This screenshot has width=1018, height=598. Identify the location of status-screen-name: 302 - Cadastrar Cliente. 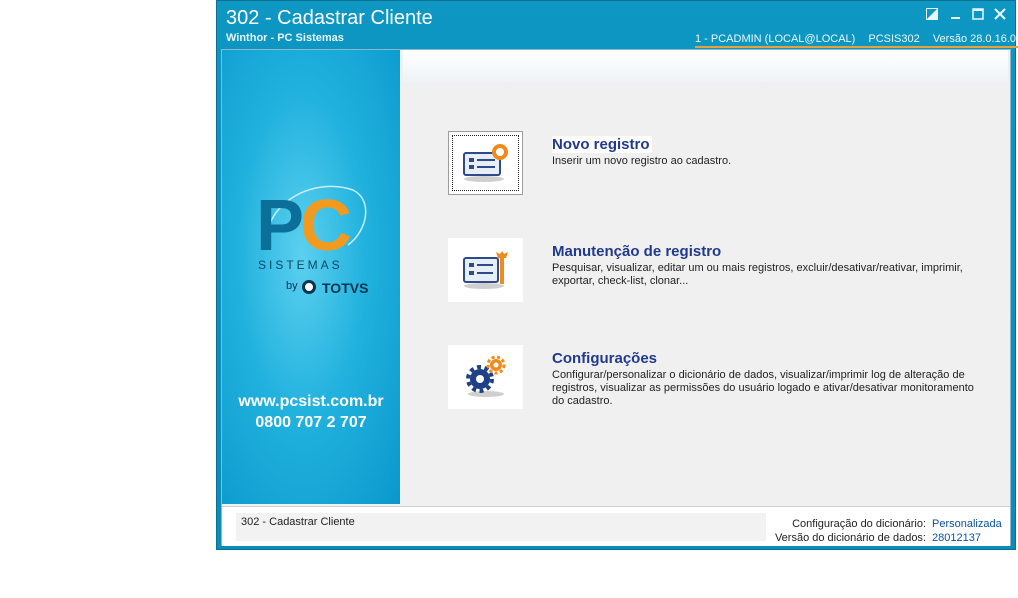
(501, 527).